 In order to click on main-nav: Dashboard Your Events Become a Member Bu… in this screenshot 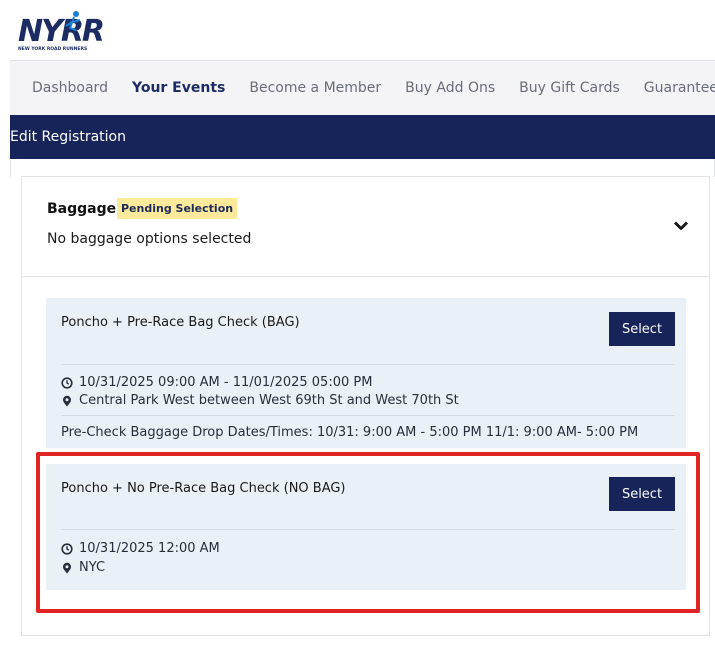, I will do `click(362, 87)`.